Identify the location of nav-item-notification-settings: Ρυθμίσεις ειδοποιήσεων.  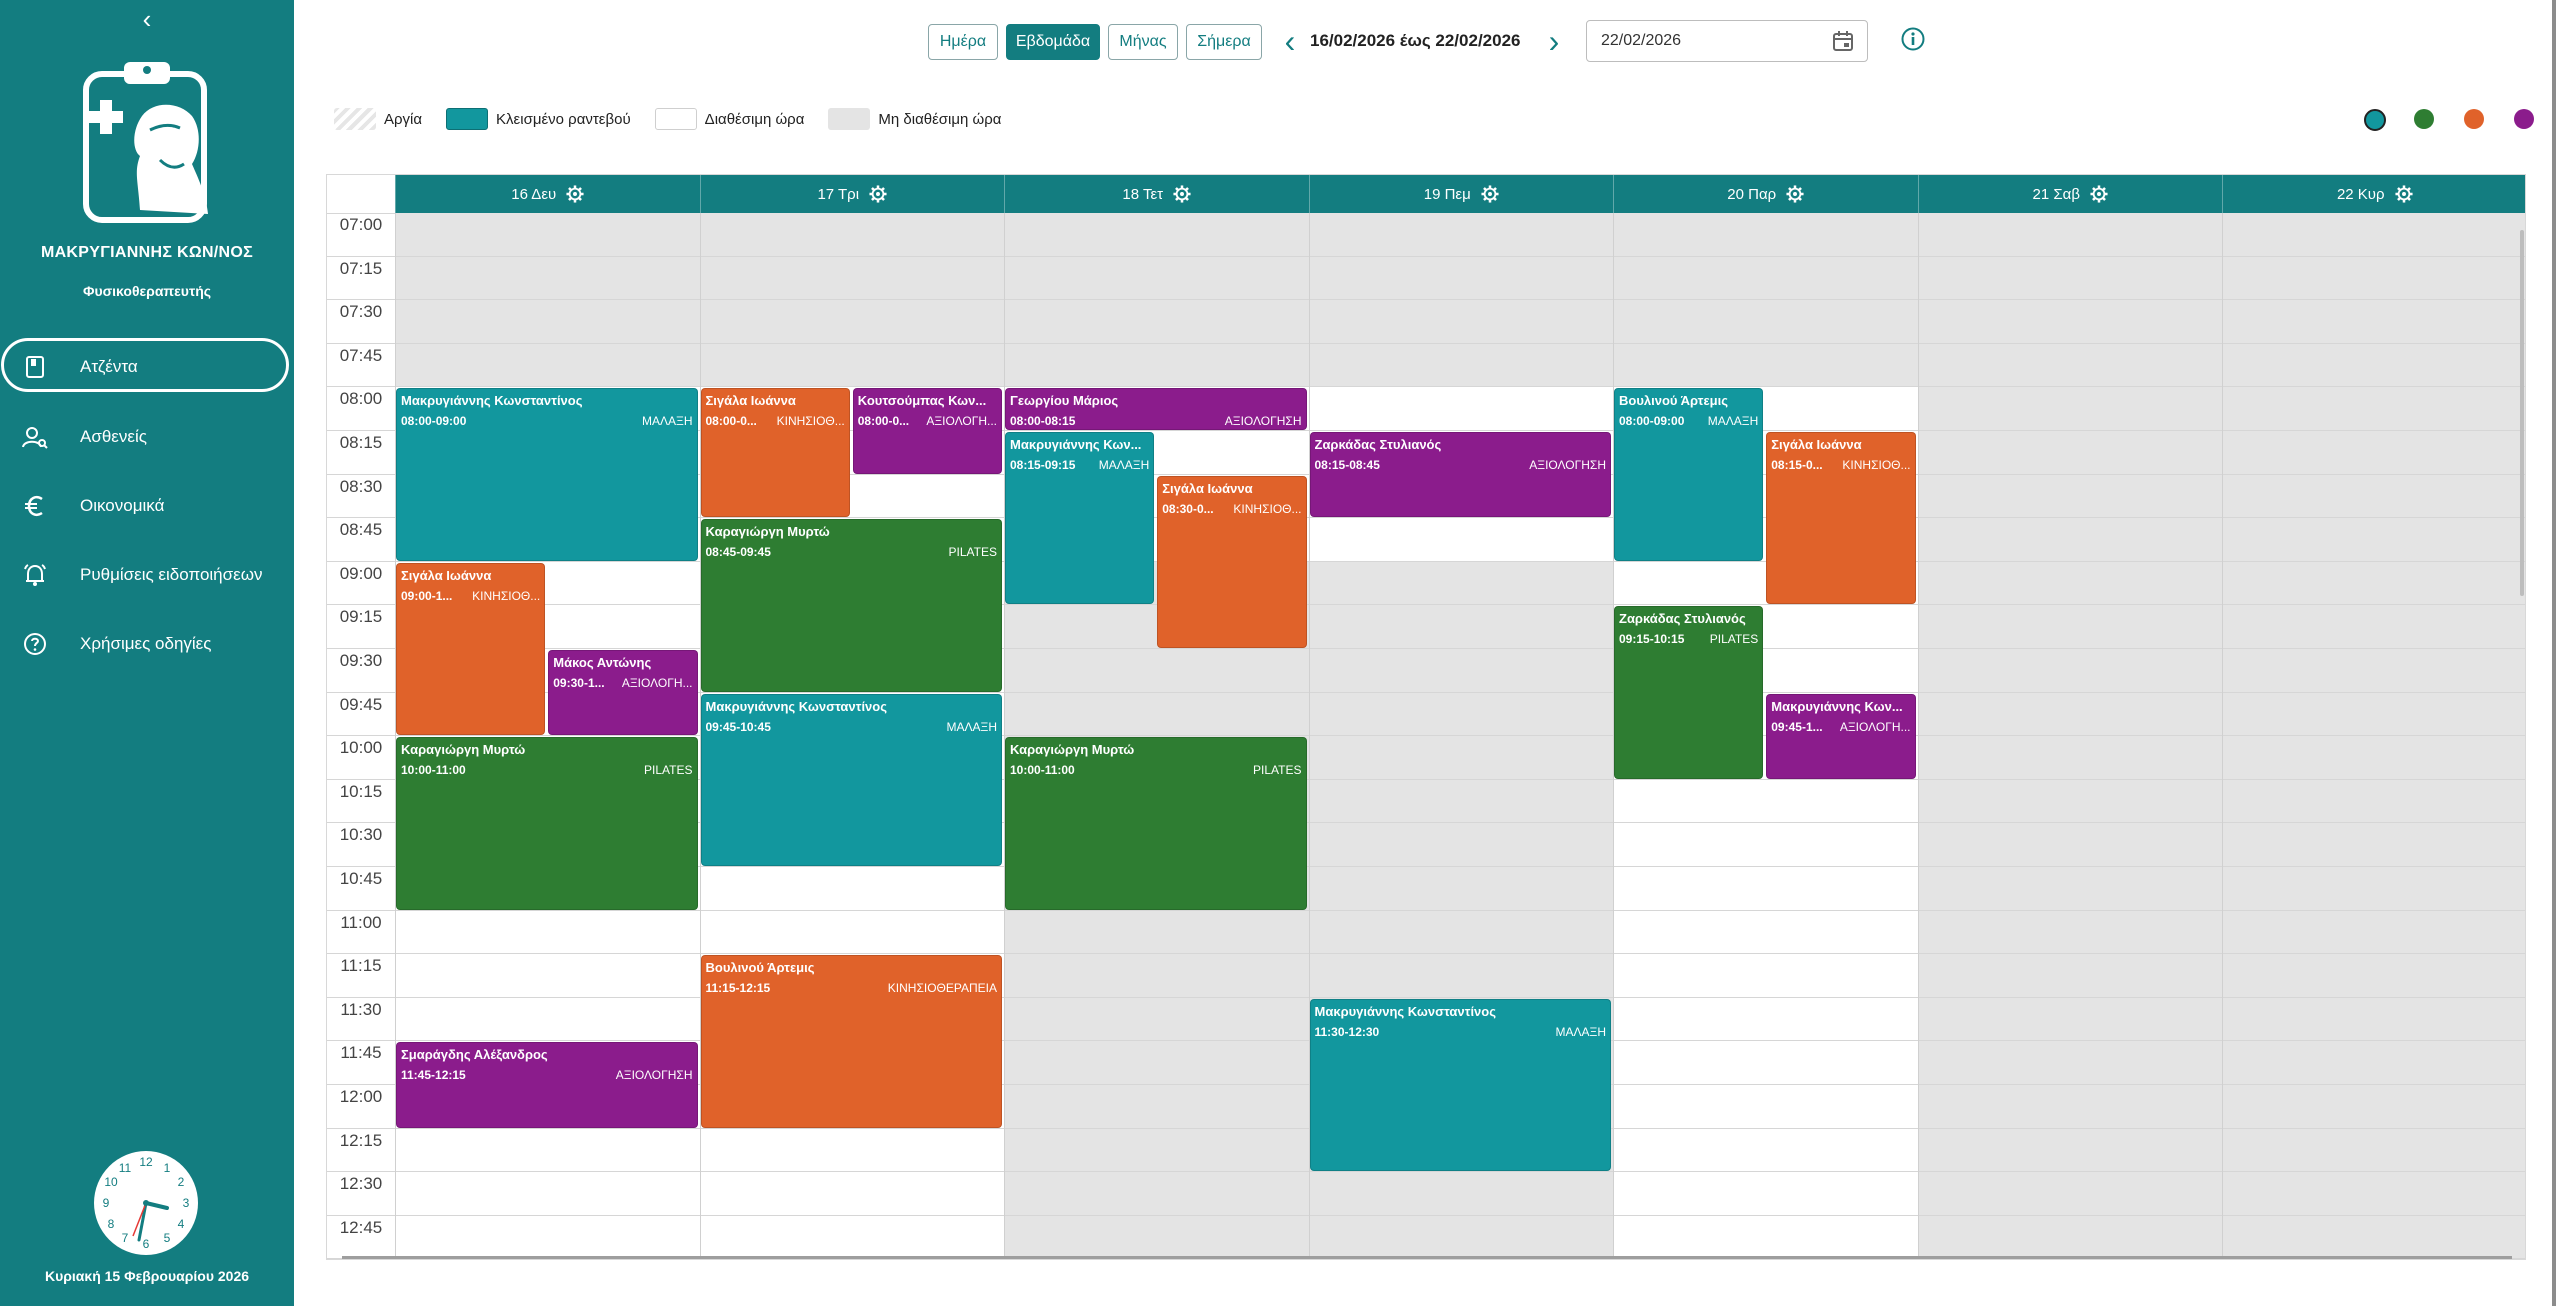
(147, 575).